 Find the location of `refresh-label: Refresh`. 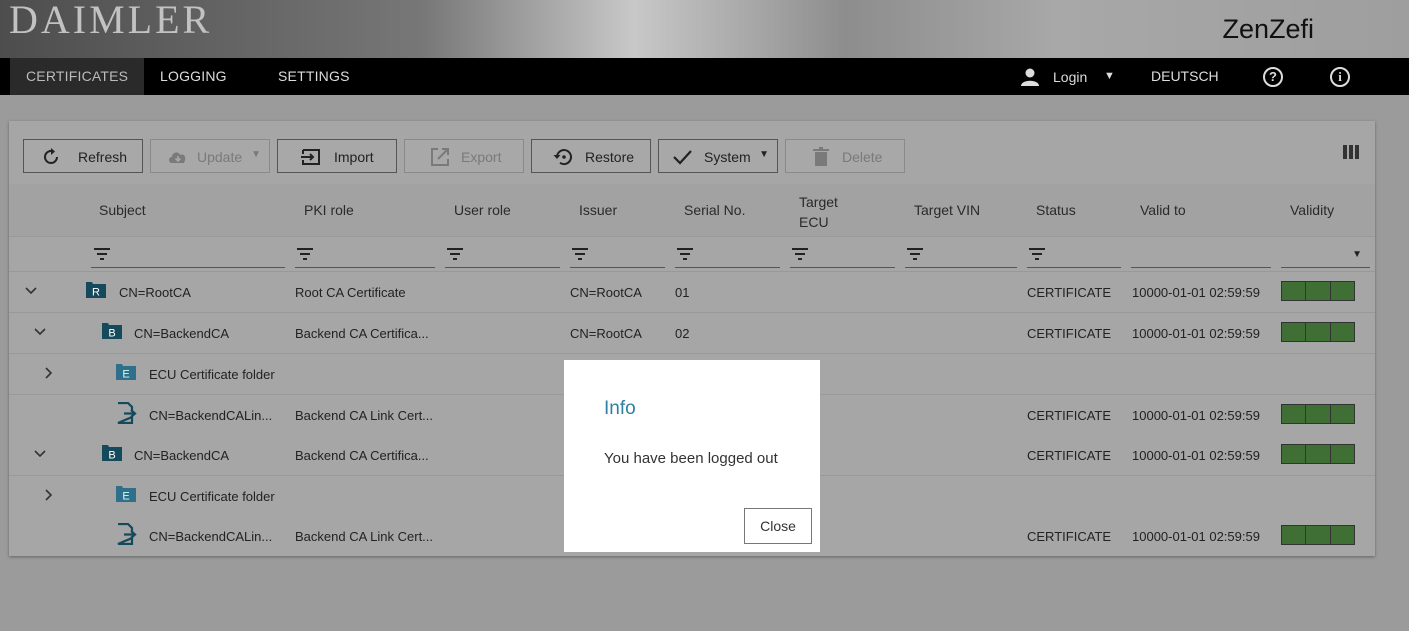

refresh-label: Refresh is located at coordinates (103, 157).